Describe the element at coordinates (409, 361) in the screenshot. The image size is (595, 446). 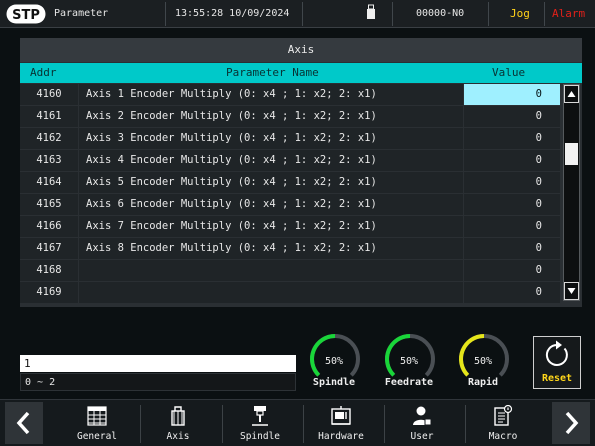
I see `feedrate-override-value: 50%` at that location.